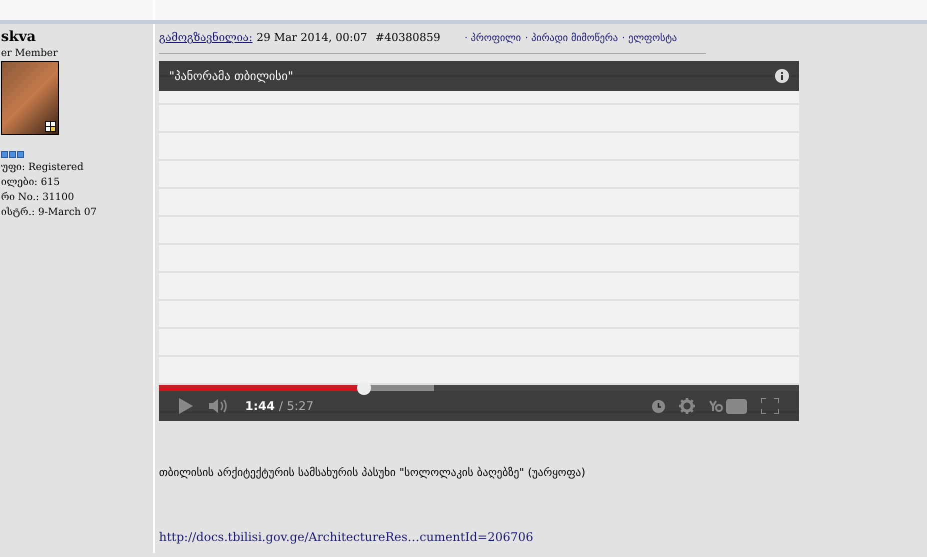  Describe the element at coordinates (50, 126) in the screenshot. I see `grid-icon` at that location.